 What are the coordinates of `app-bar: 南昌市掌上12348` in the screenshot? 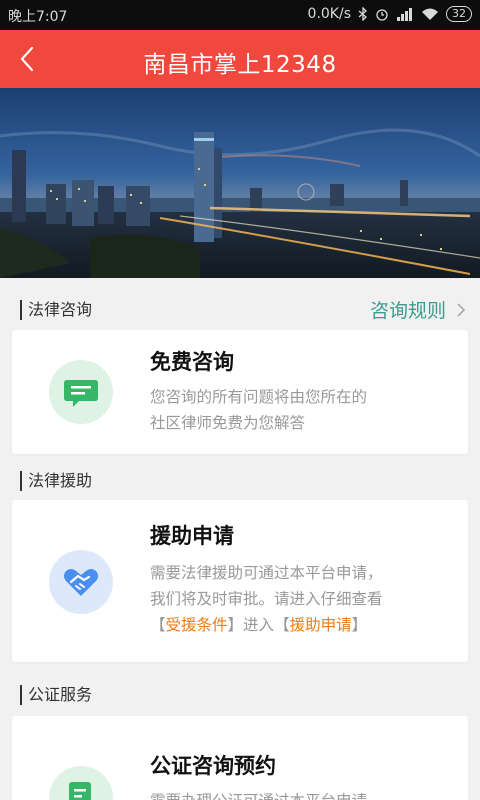 It's located at (240, 59).